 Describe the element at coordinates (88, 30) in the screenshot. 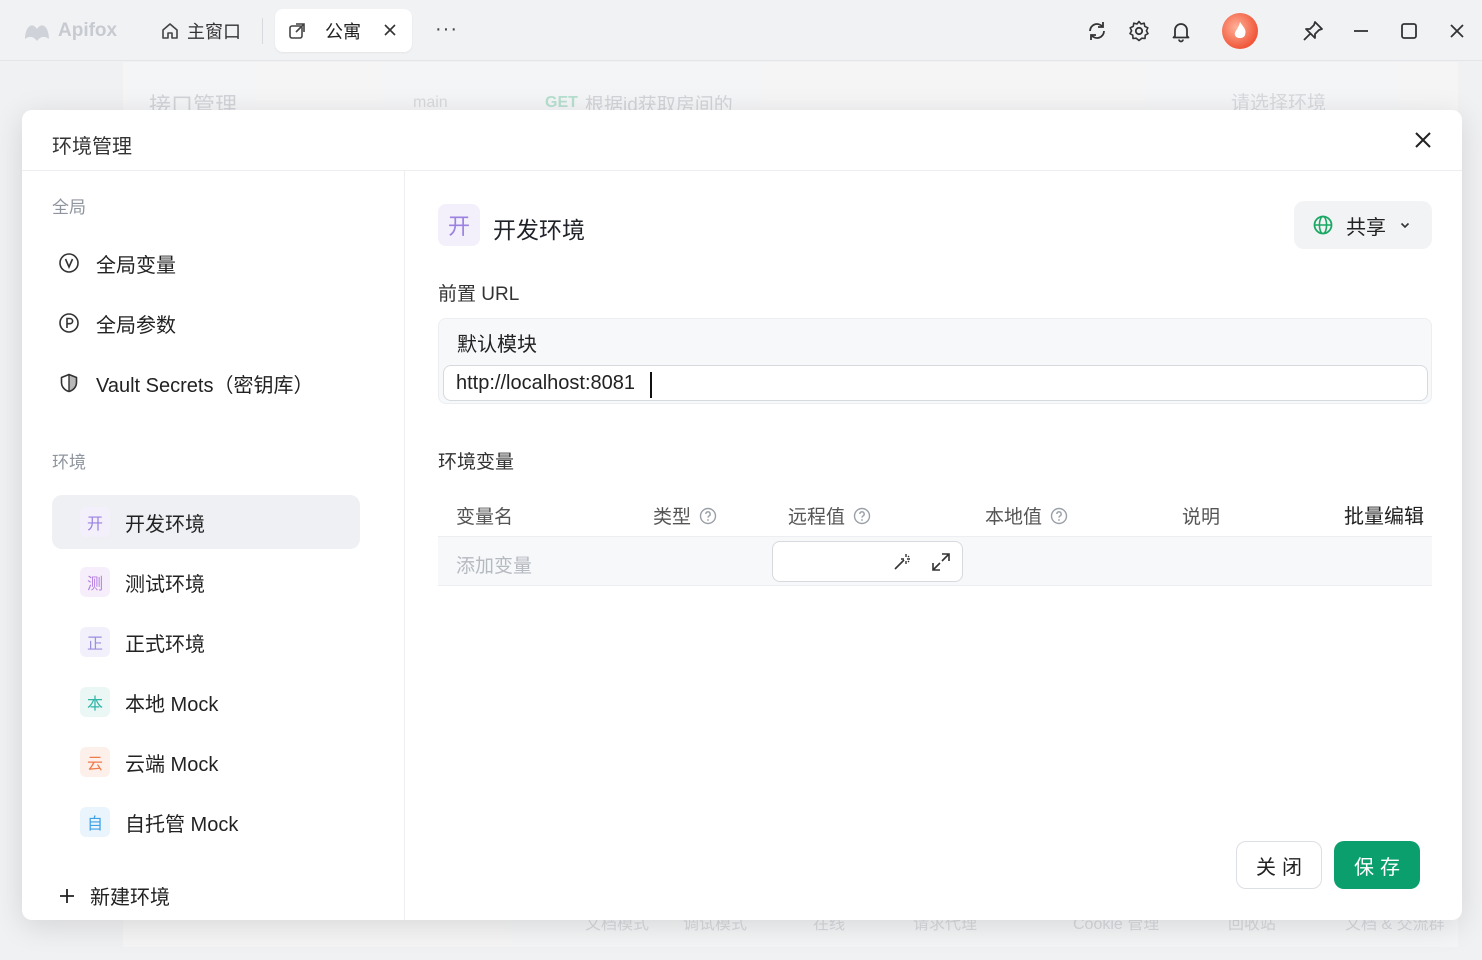

I see `app-name: Apifox` at that location.